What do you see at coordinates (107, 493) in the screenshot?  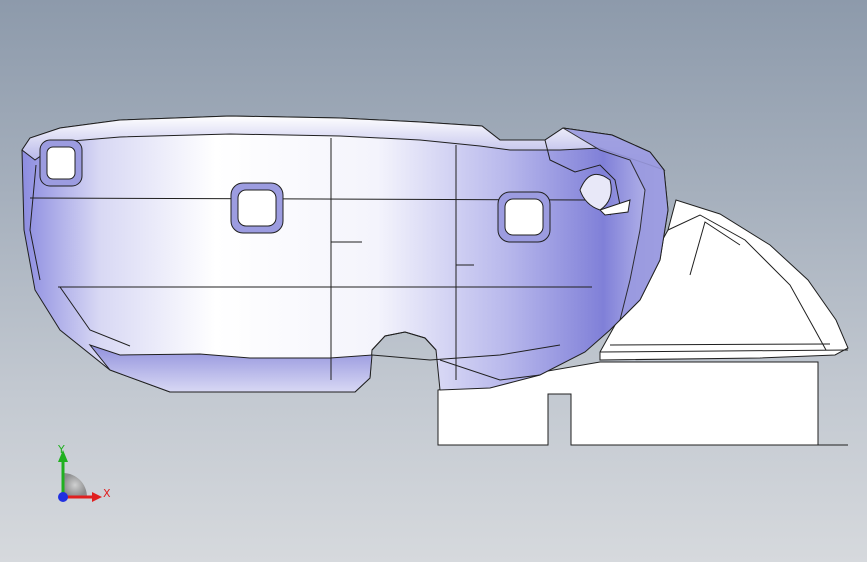 I see `x-axis-label: X` at bounding box center [107, 493].